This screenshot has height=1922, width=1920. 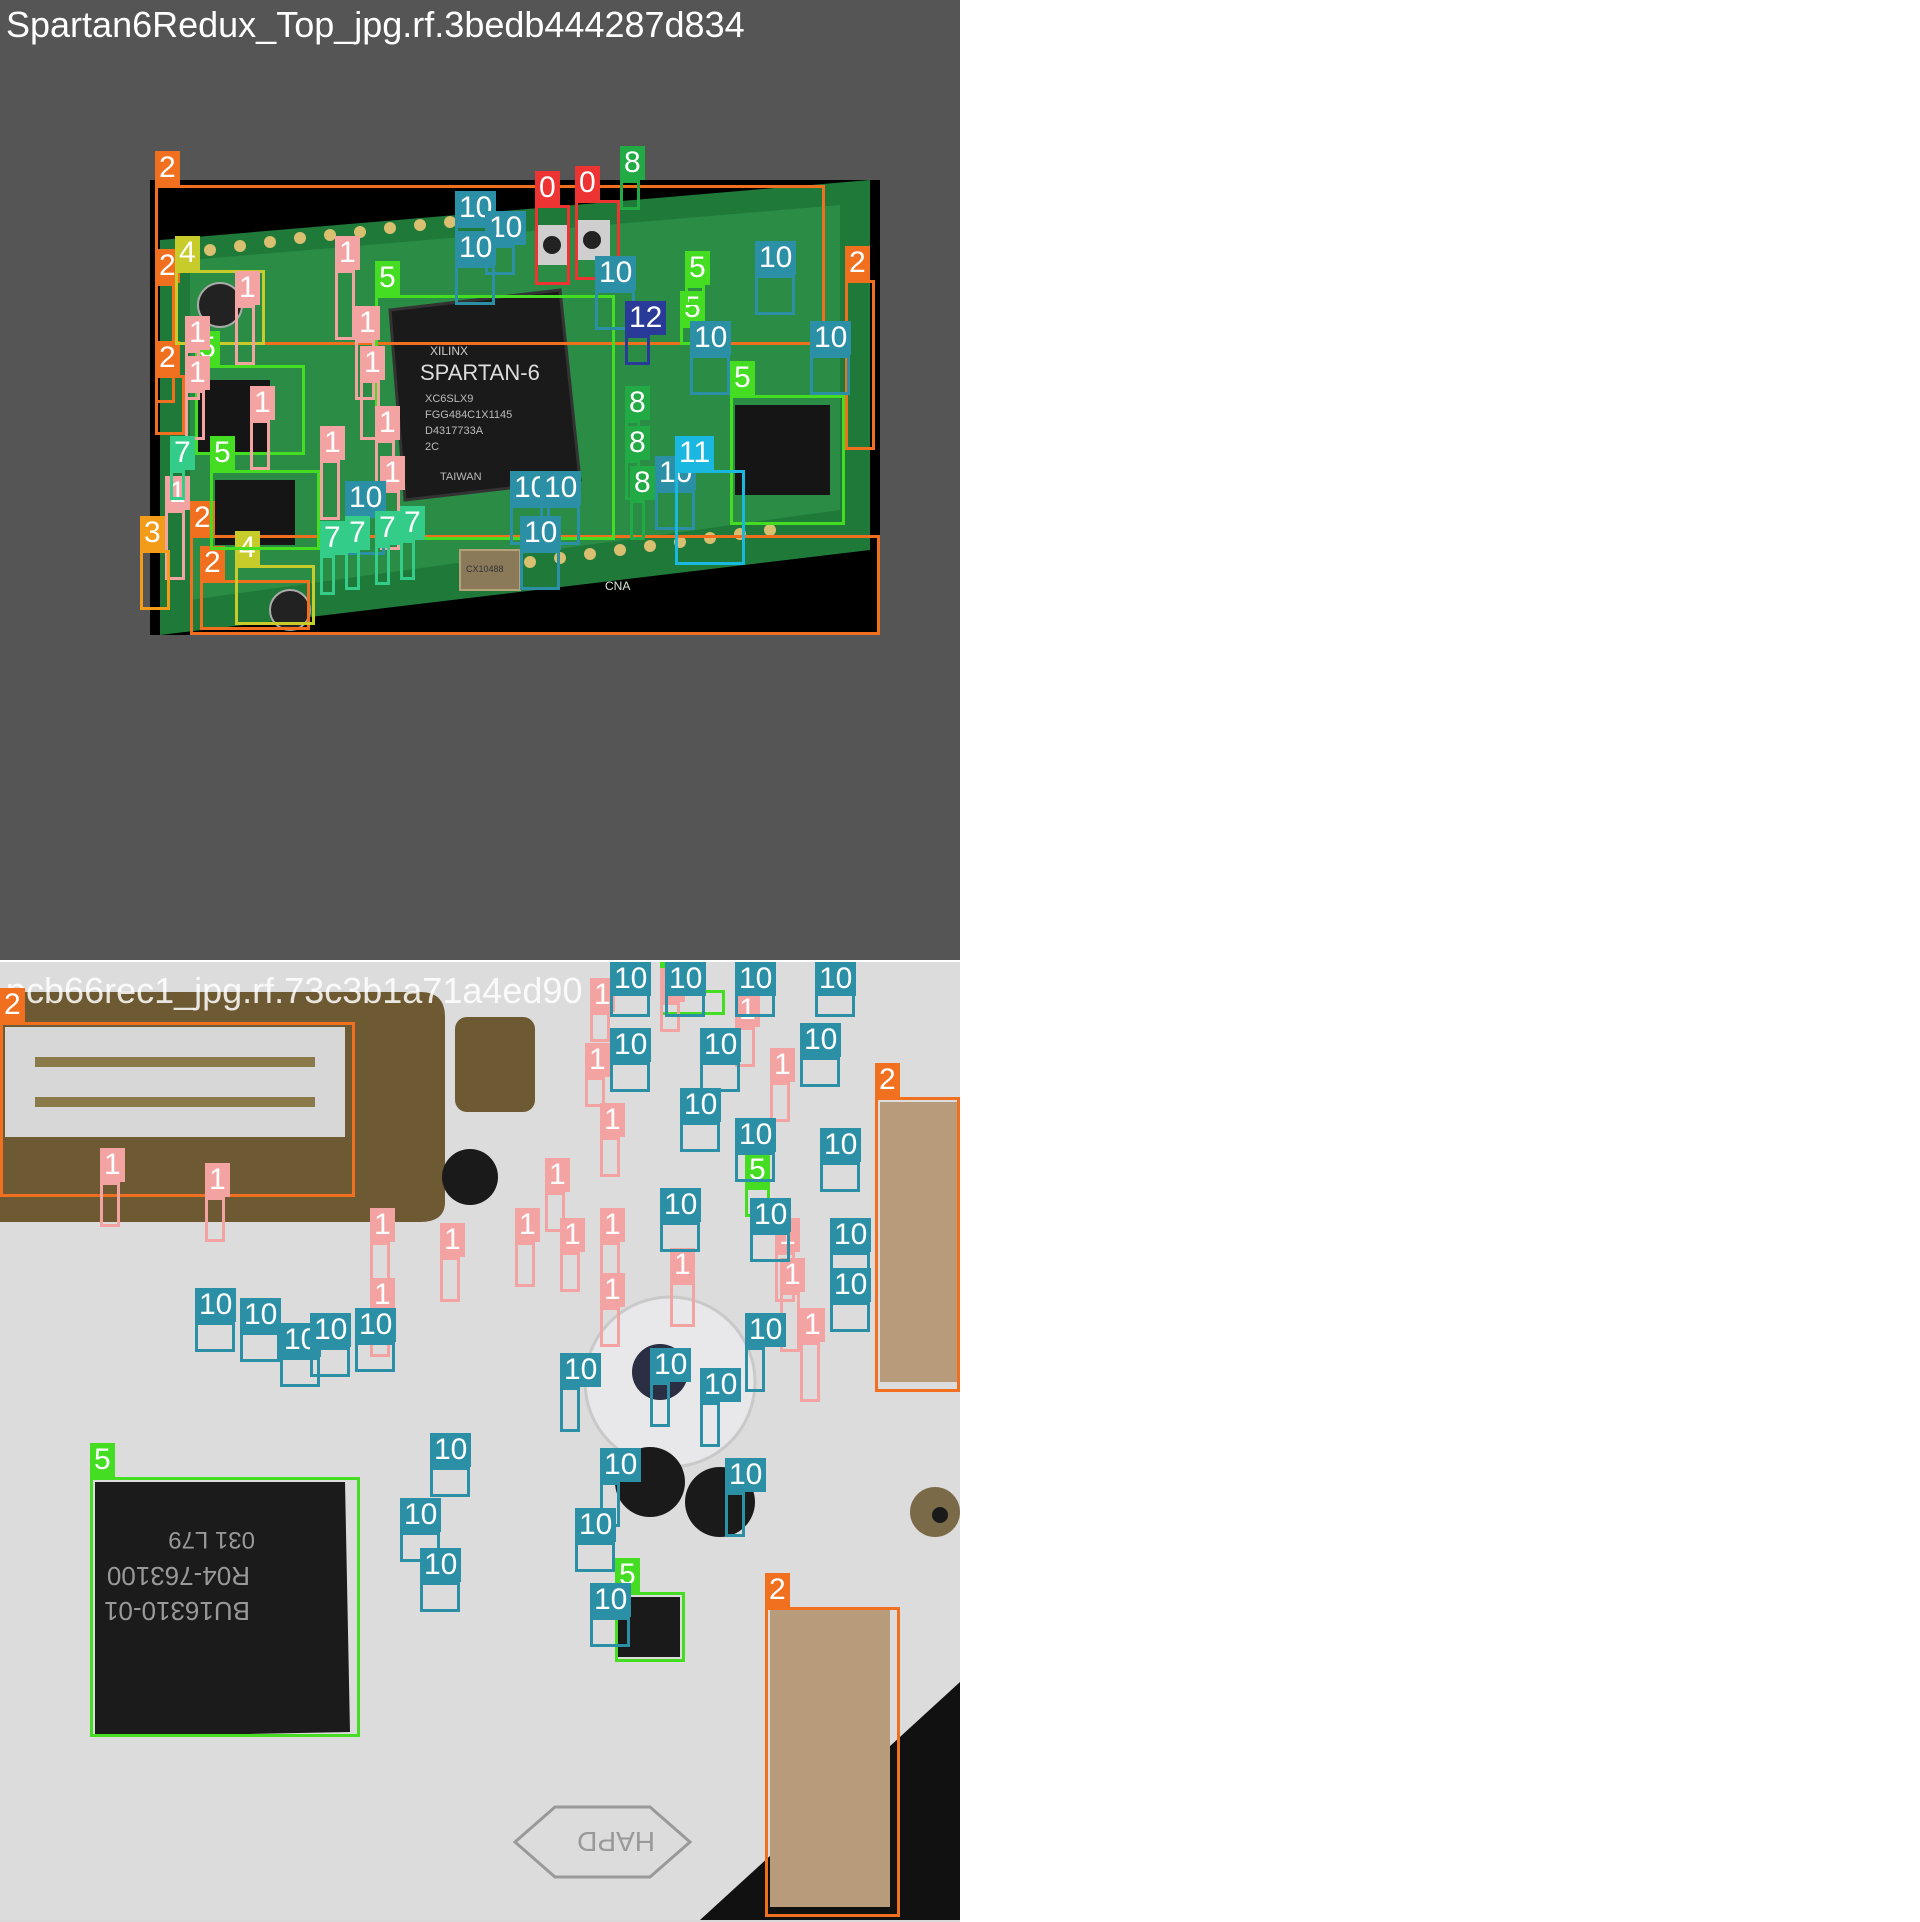 I want to click on svg-text: HAPD, so click(x=616, y=1841).